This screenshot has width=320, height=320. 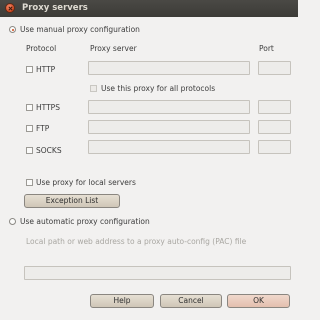 What do you see at coordinates (122, 301) in the screenshot?
I see `help-button: Help` at bounding box center [122, 301].